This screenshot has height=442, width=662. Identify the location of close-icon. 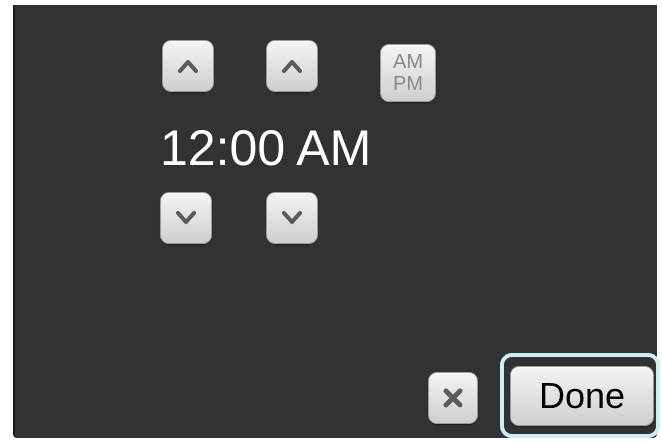
(453, 398).